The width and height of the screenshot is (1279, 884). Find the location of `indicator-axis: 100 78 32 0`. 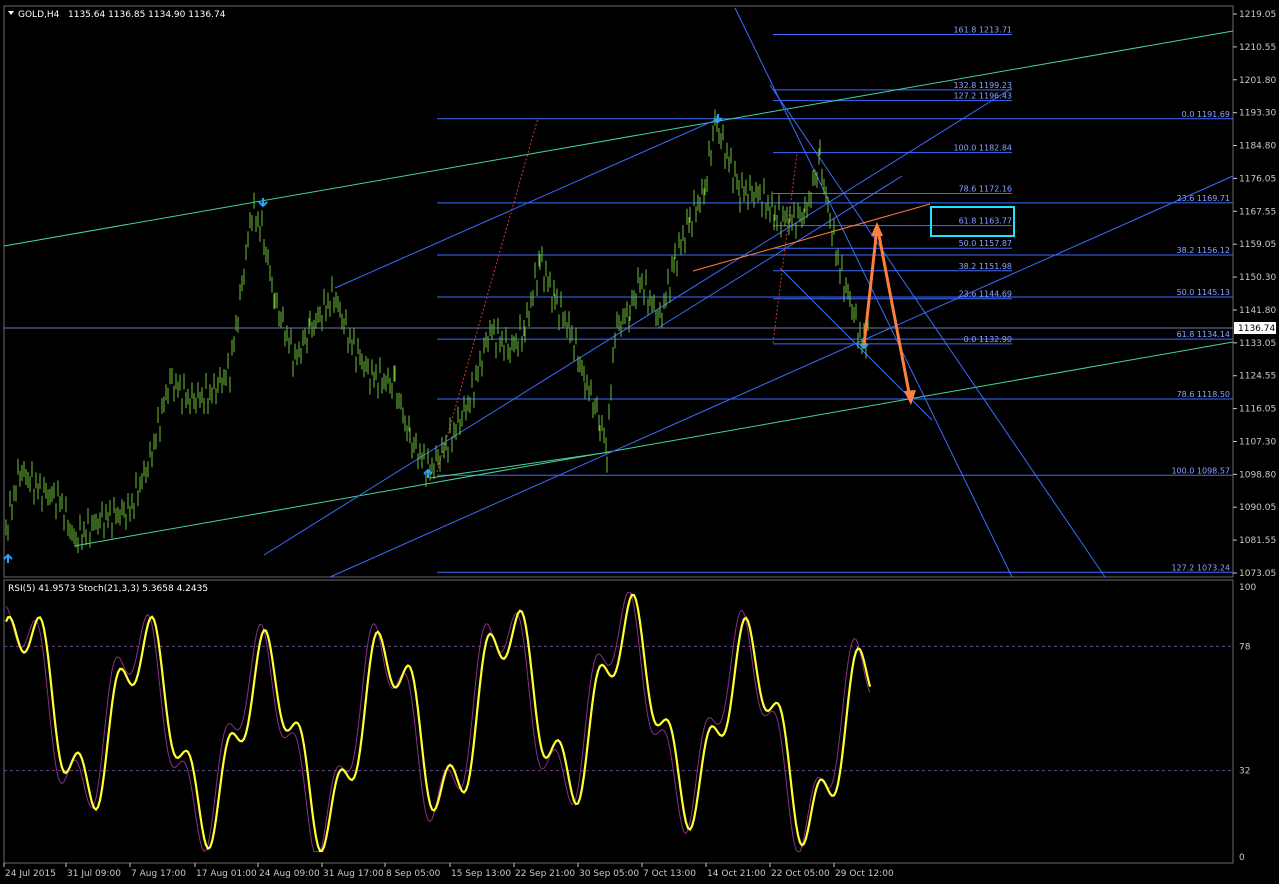

indicator-axis: 100 78 32 0 is located at coordinates (1247, 723).